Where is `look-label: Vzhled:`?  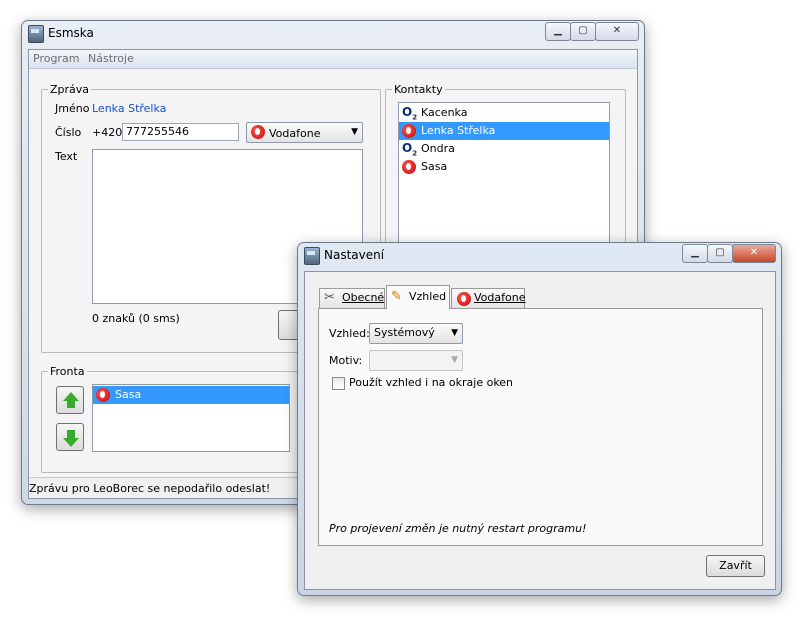
look-label: Vzhled: is located at coordinates (349, 333).